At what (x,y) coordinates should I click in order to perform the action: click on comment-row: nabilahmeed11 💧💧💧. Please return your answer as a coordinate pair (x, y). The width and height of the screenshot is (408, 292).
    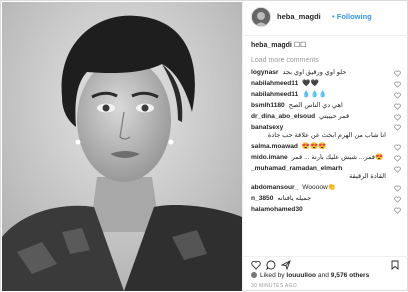
    Looking at the image, I should click on (325, 95).